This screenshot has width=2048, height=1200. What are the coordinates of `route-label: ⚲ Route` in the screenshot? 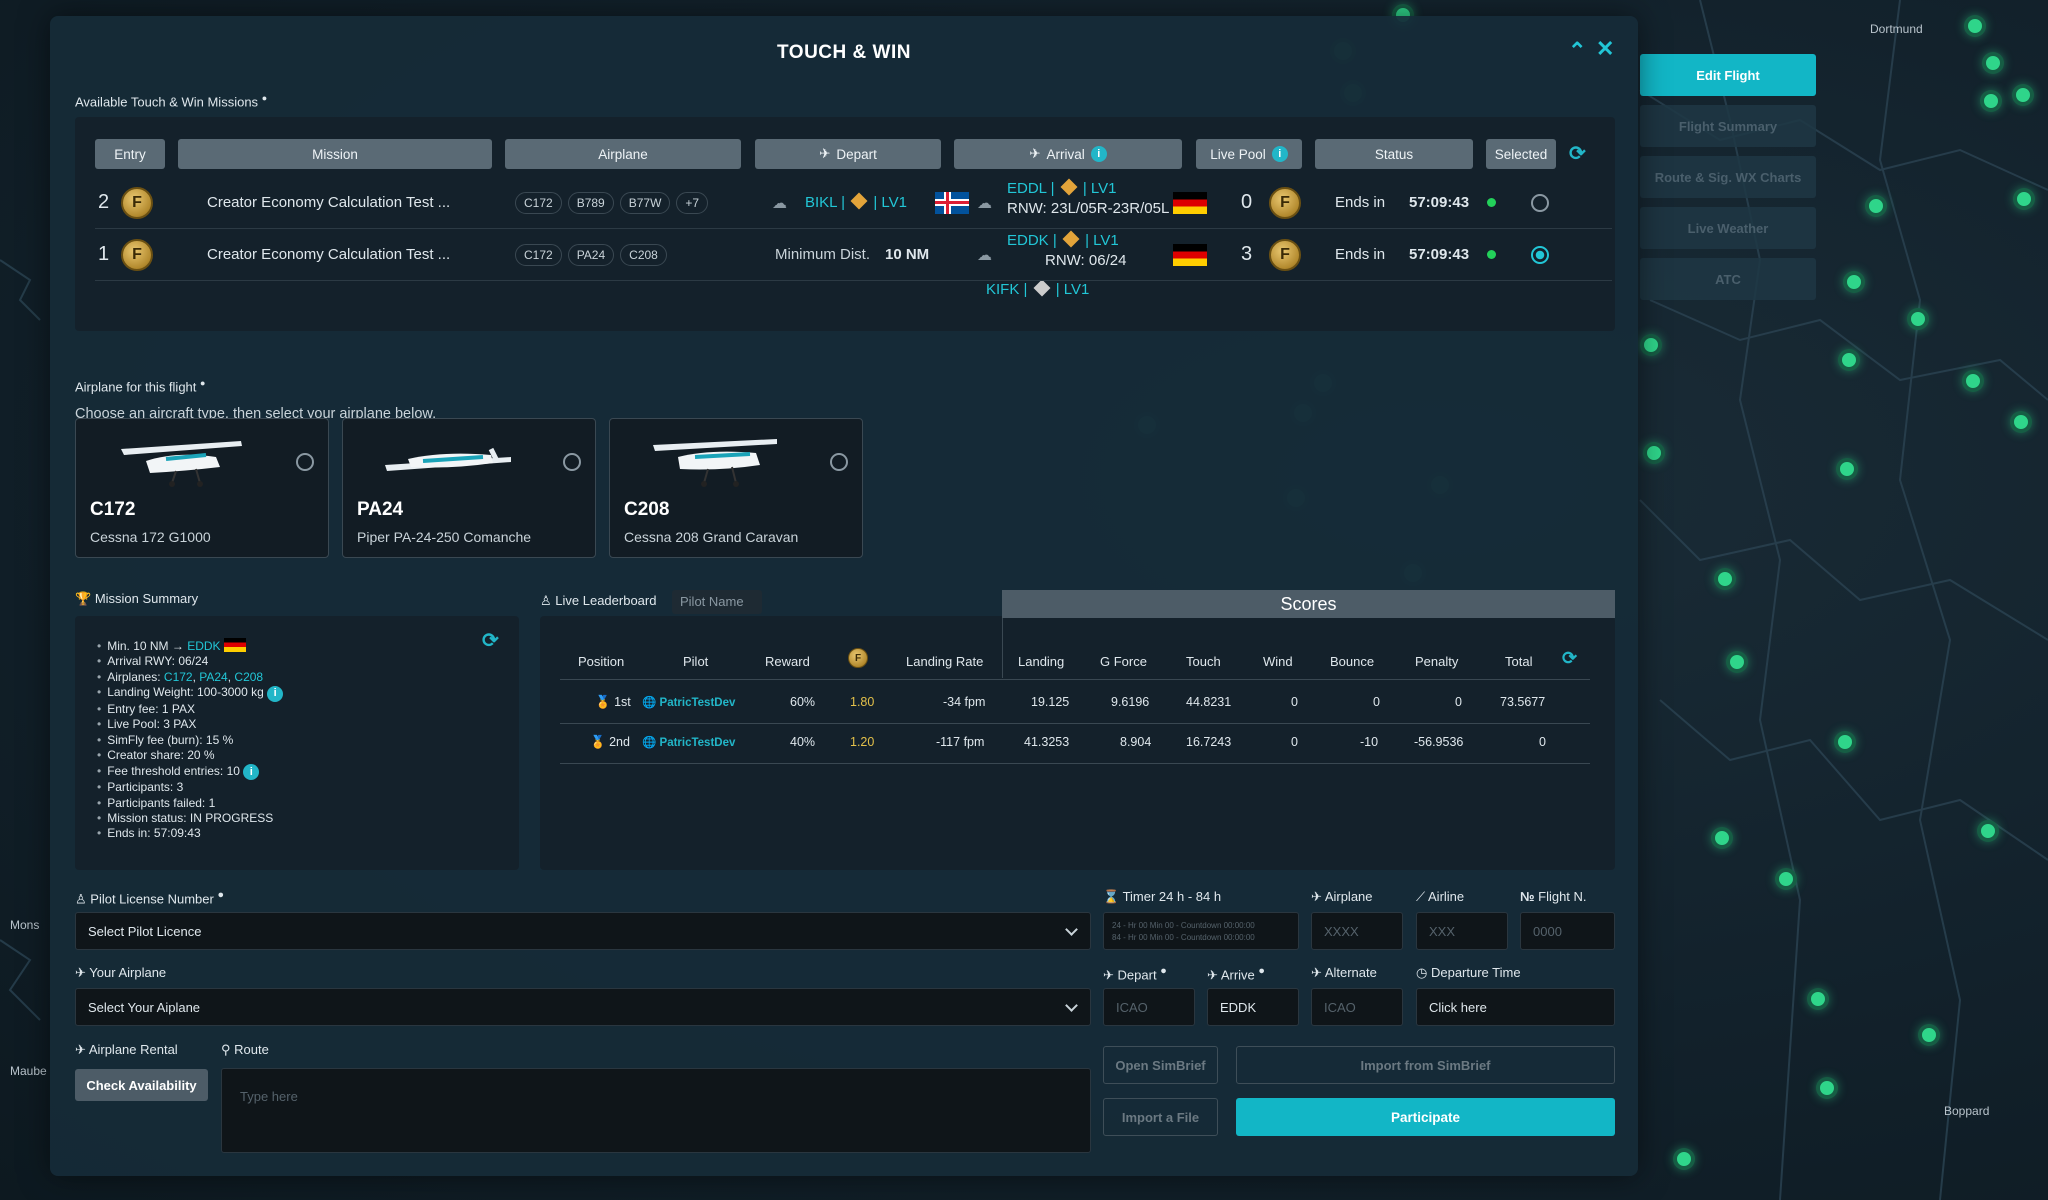 It's located at (245, 1049).